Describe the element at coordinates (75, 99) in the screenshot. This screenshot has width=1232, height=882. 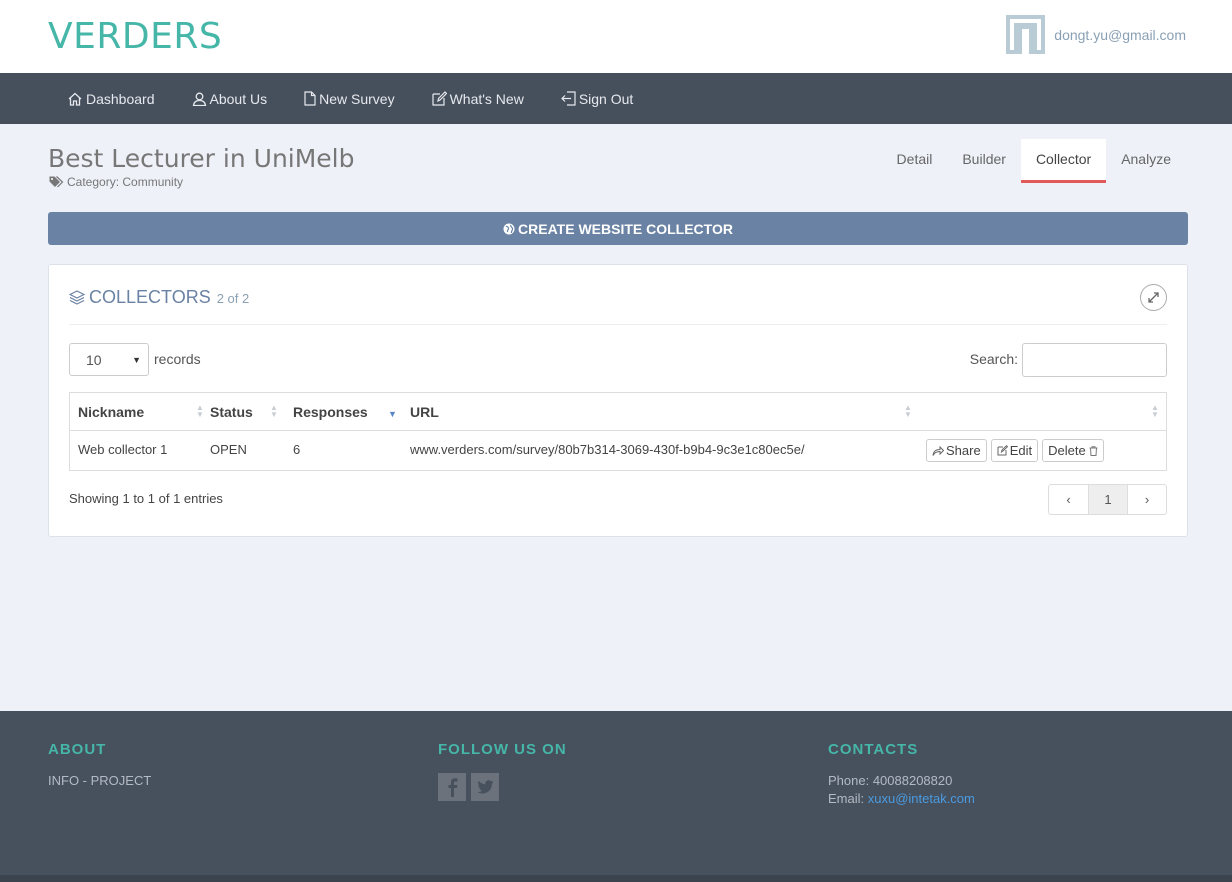
I see `home-icon` at that location.